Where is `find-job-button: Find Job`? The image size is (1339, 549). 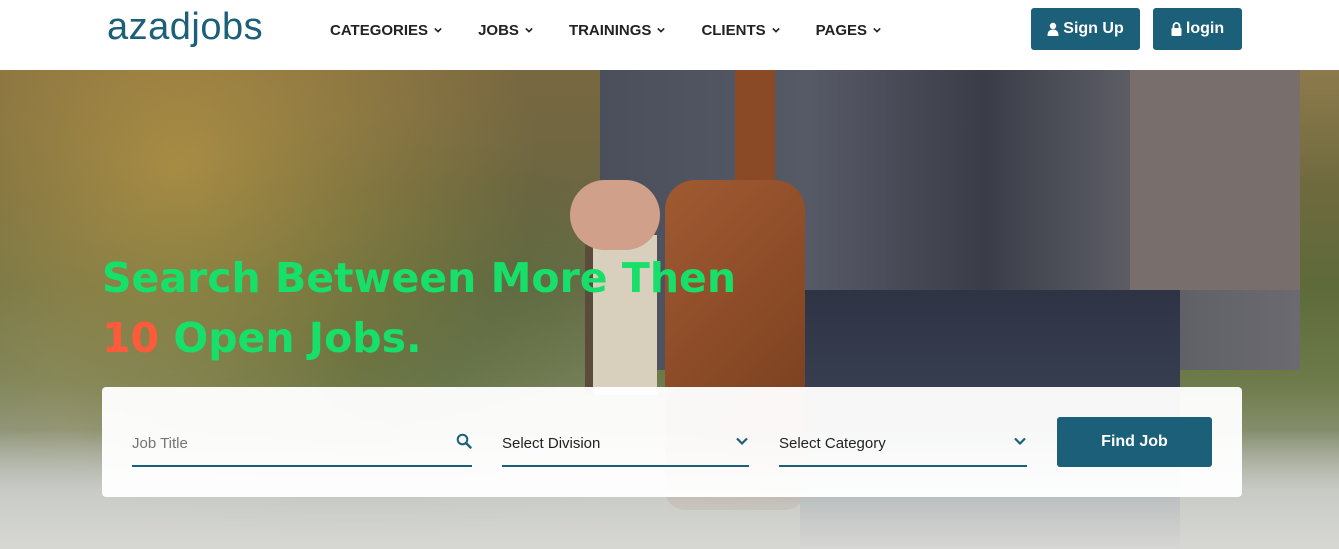 find-job-button: Find Job is located at coordinates (1134, 442).